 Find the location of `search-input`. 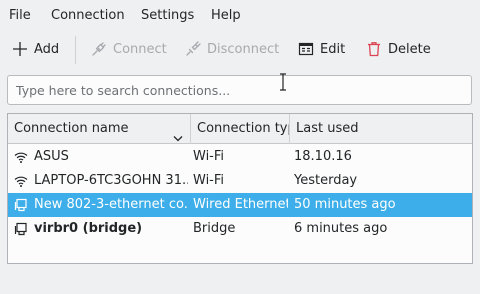

search-input is located at coordinates (239, 90).